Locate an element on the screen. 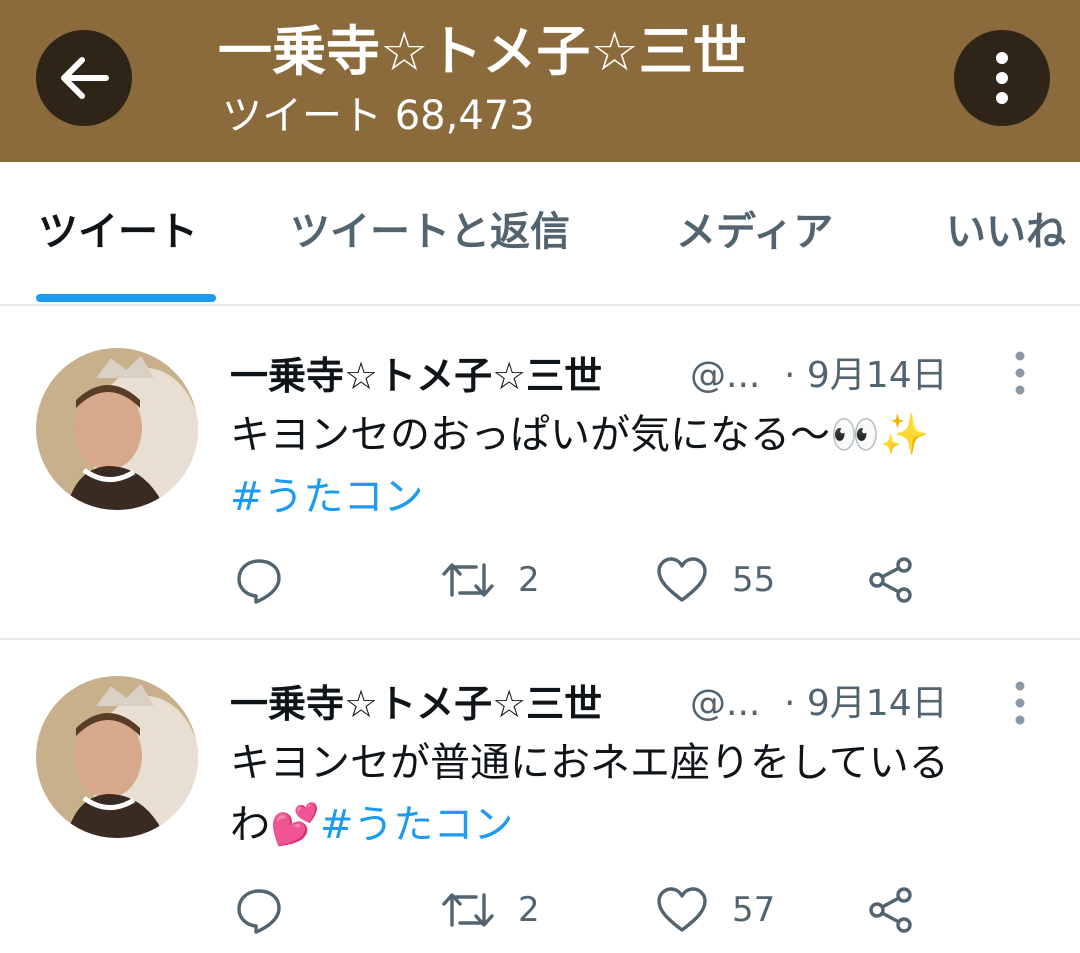 Image resolution: width=1080 pixels, height=953 pixels. tab-media: メディア is located at coordinates (754, 232).